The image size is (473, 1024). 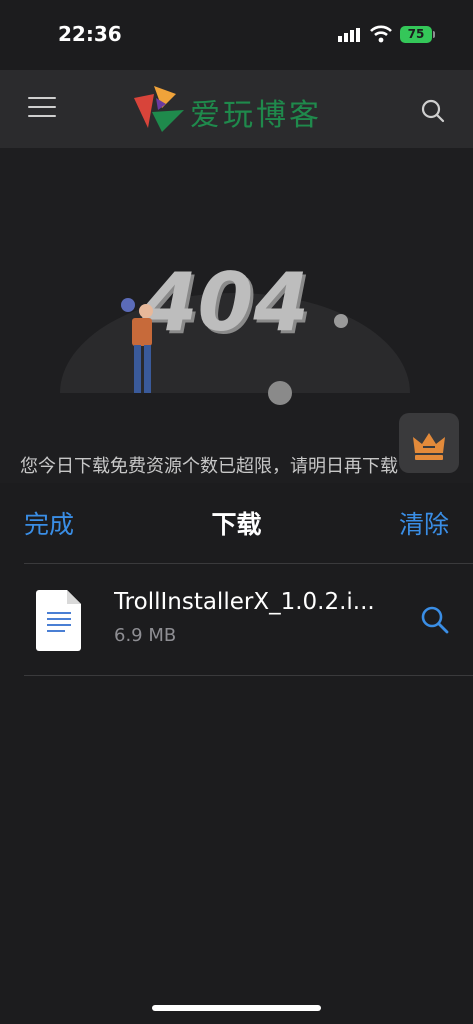 I want to click on svg-text: 404, so click(x=225, y=302).